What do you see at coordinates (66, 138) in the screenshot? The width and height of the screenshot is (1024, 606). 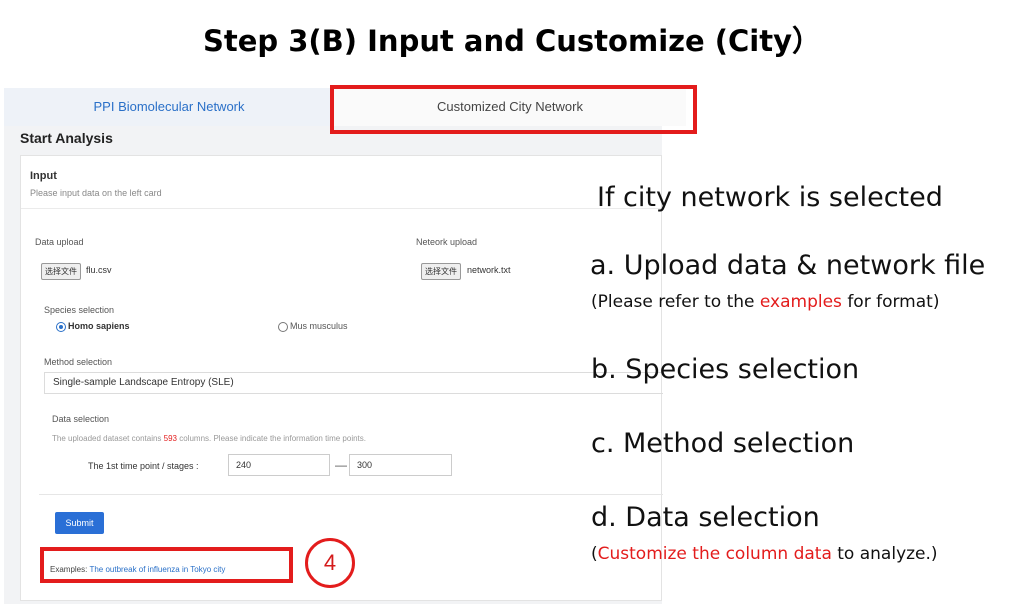 I see `section-title: Start Analysis` at bounding box center [66, 138].